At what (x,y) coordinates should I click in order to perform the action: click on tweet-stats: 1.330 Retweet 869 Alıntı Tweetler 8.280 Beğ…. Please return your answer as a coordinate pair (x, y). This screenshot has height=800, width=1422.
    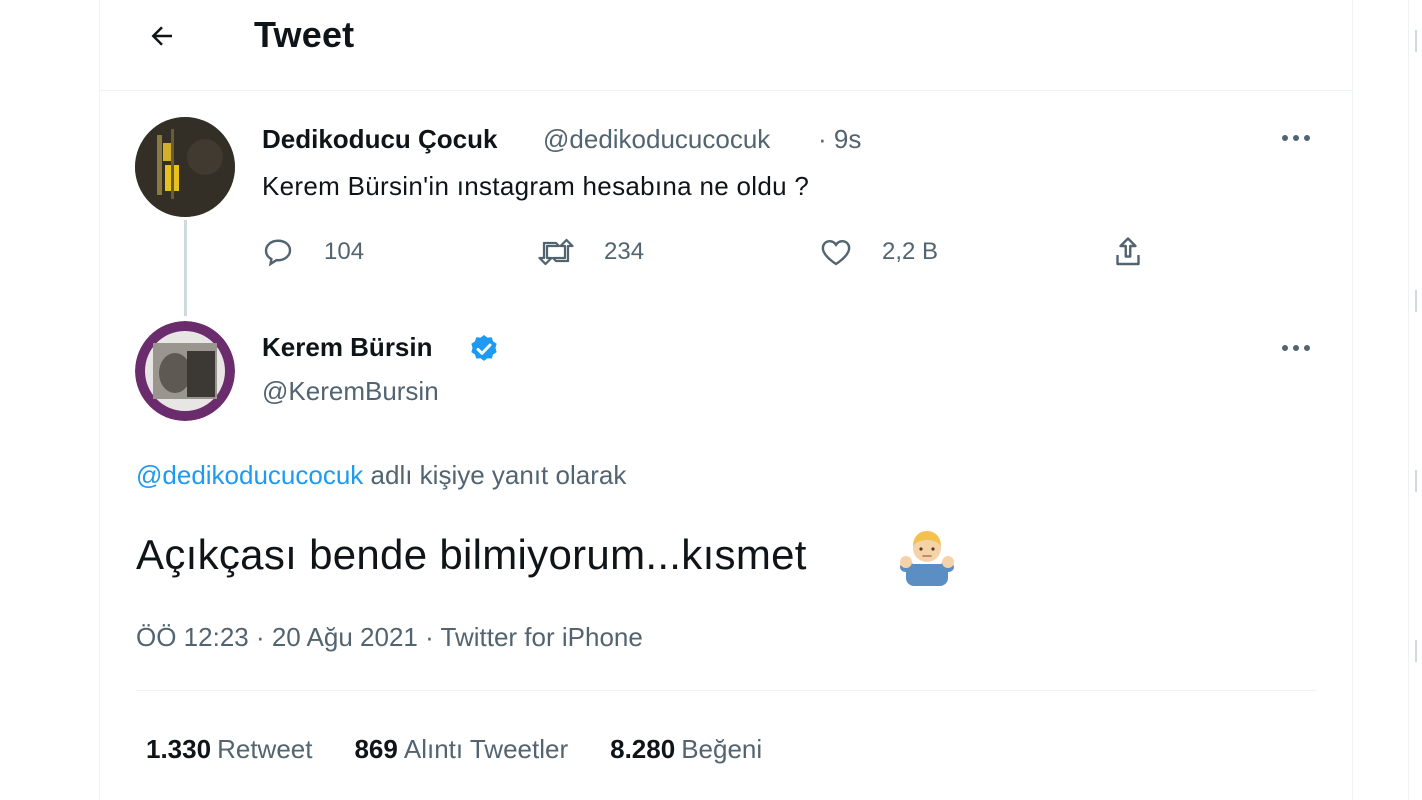
    Looking at the image, I should click on (454, 749).